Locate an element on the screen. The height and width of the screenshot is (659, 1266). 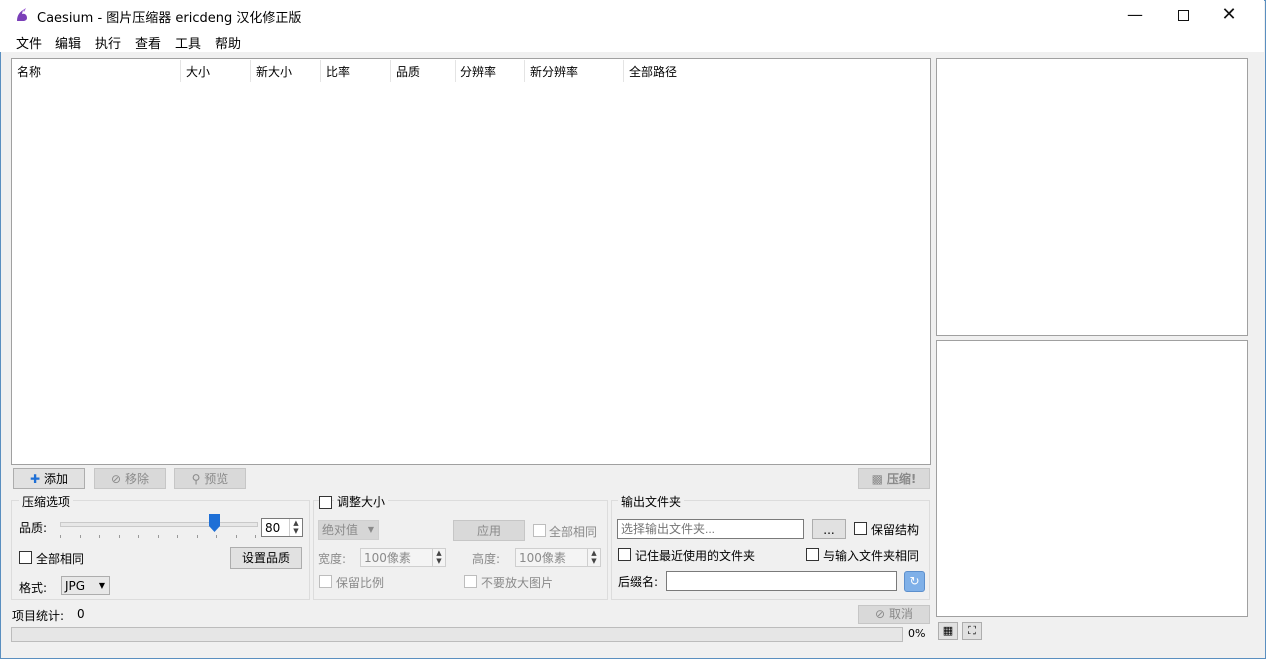
maximize-icon is located at coordinates (1183, 15).